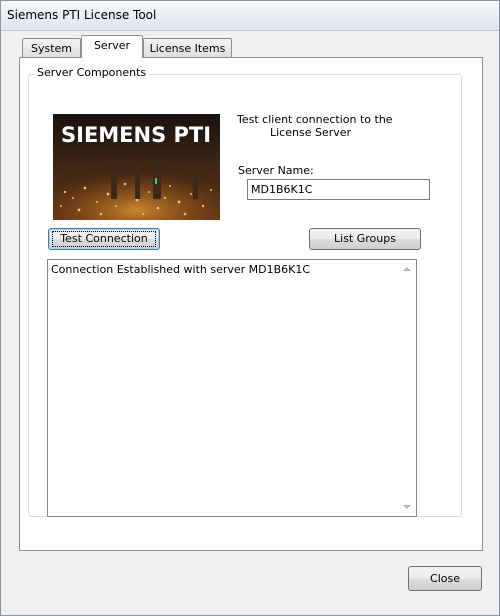 This screenshot has height=616, width=500. What do you see at coordinates (276, 170) in the screenshot?
I see `server-name-label: Server Name:` at bounding box center [276, 170].